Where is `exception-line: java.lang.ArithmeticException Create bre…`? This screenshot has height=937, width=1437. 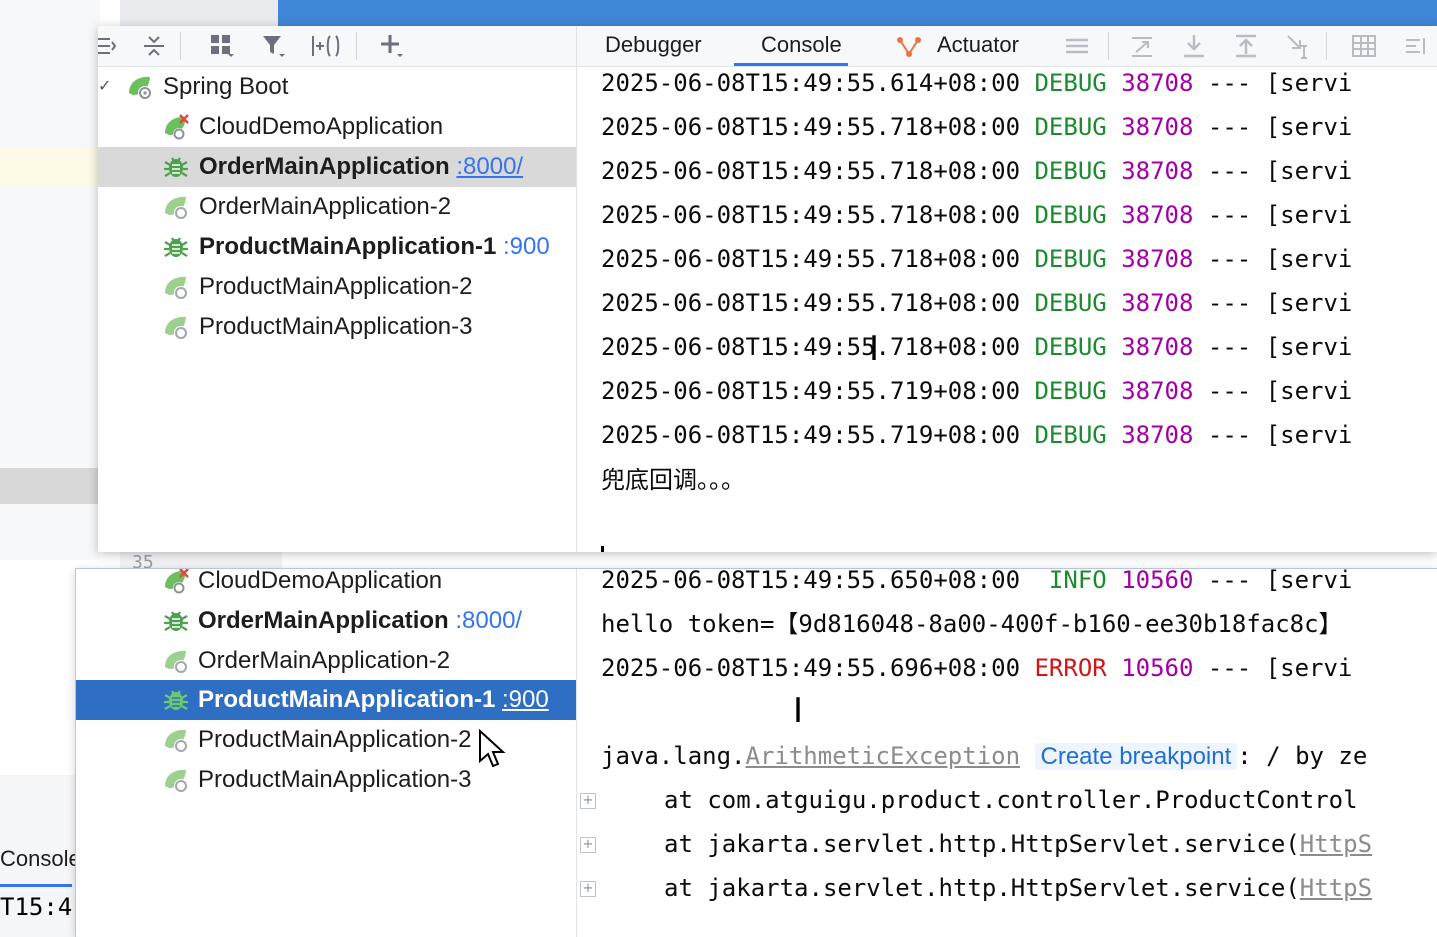
exception-line: java.lang.ArithmeticException Create bre… is located at coordinates (984, 756).